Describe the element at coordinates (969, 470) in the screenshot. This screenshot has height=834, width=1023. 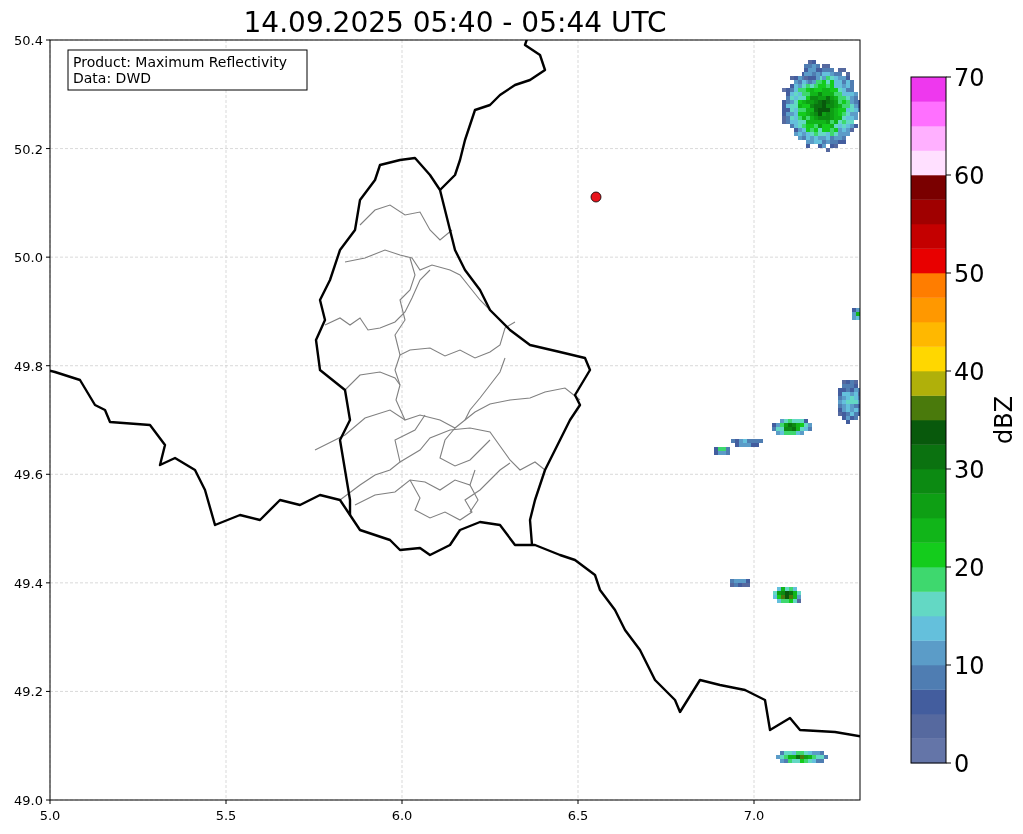
I see `colorbar-tick-label: 30` at that location.